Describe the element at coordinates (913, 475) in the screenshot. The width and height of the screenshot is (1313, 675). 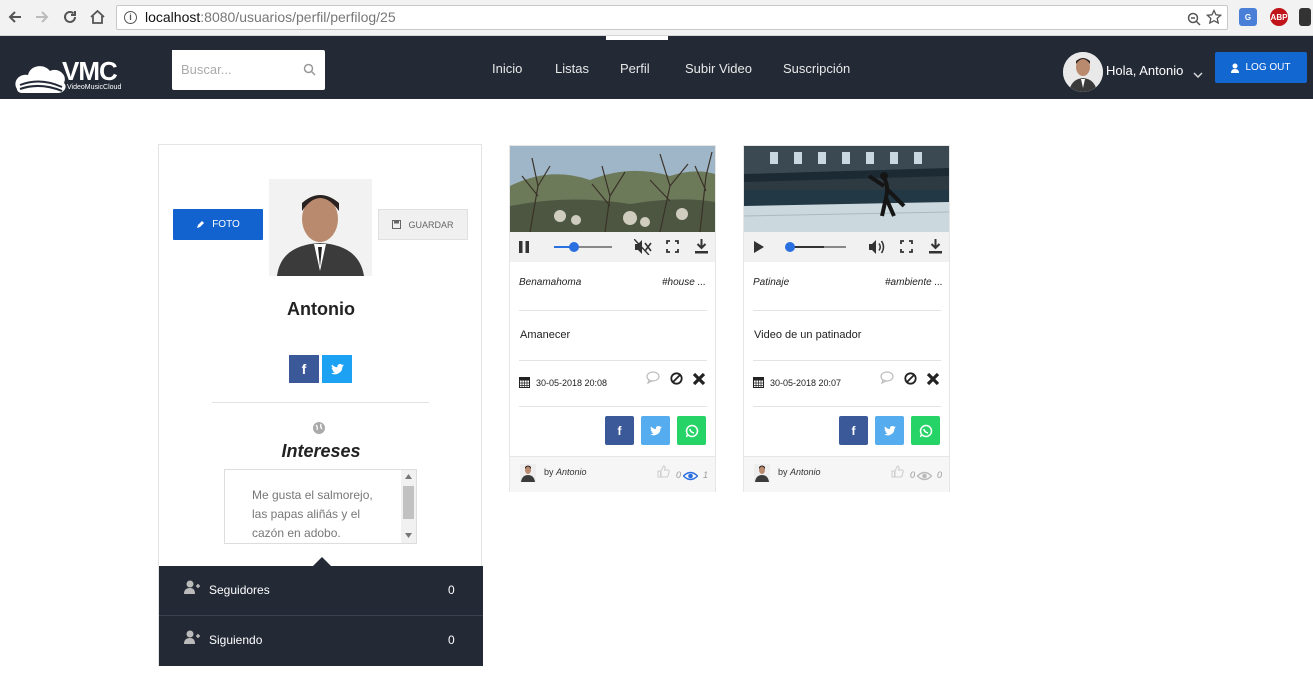
I see `like-count: 0` at that location.